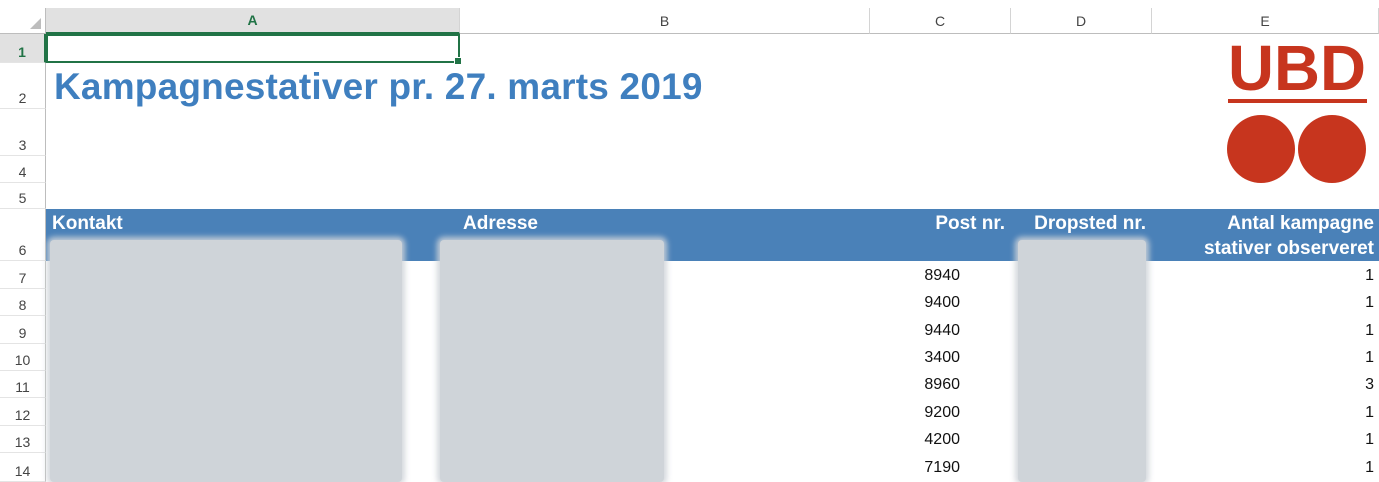  Describe the element at coordinates (23, 169) in the screenshot. I see `row-header-4: 4` at that location.